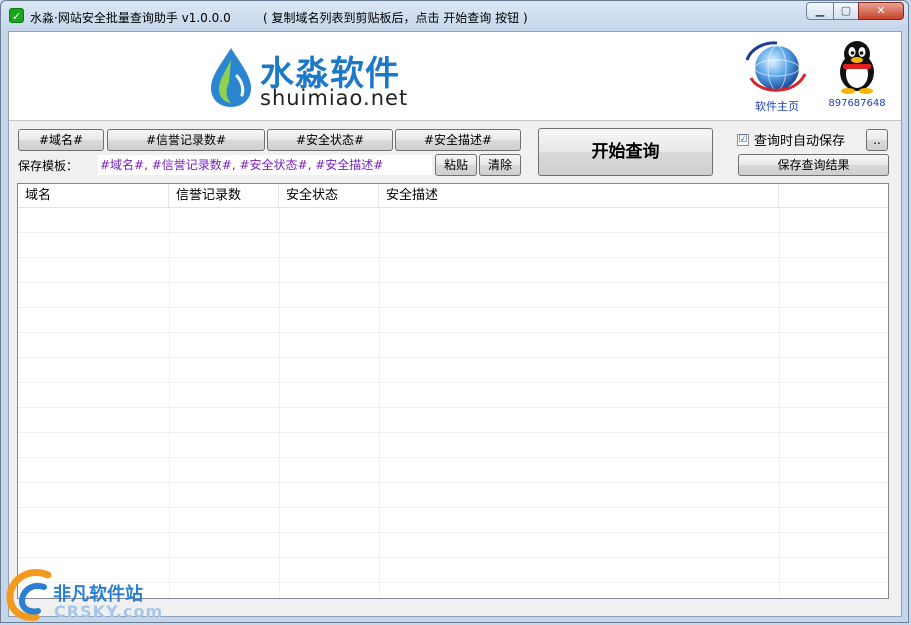  I want to click on shield-check-icon: ✓, so click(16, 15).